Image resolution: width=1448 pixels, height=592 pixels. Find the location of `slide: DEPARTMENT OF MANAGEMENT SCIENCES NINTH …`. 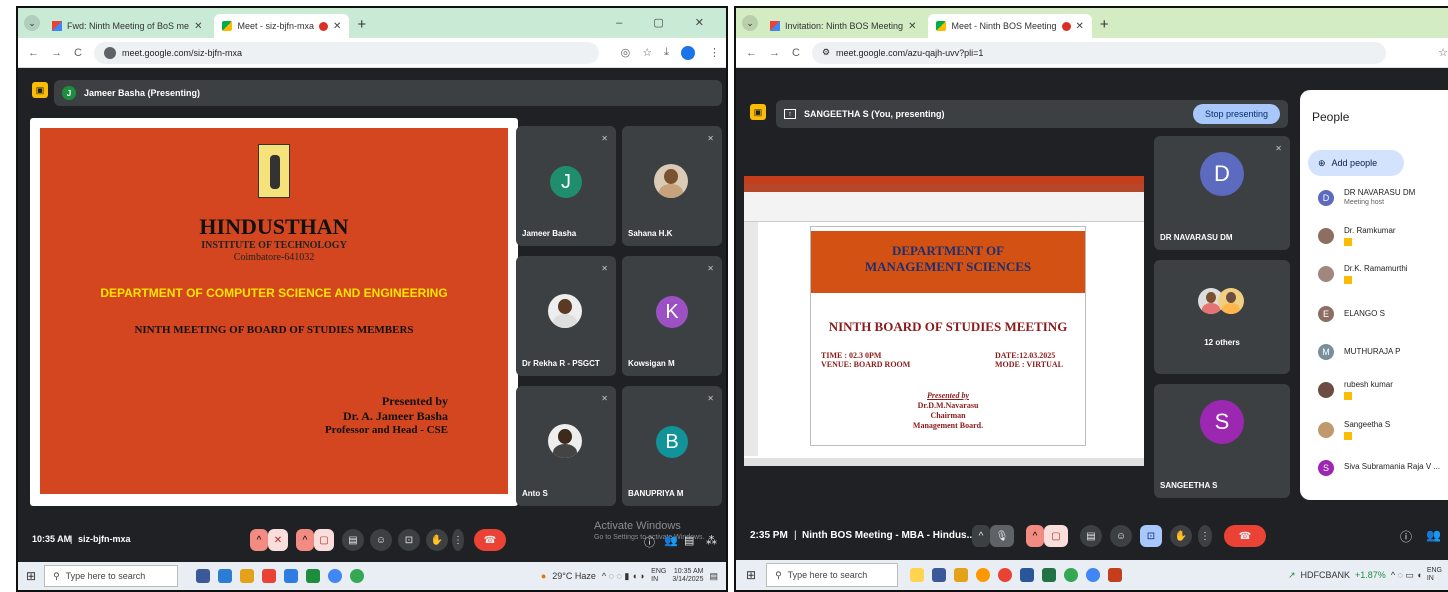

slide: DEPARTMENT OF MANAGEMENT SCIENCES NINTH … is located at coordinates (948, 336).